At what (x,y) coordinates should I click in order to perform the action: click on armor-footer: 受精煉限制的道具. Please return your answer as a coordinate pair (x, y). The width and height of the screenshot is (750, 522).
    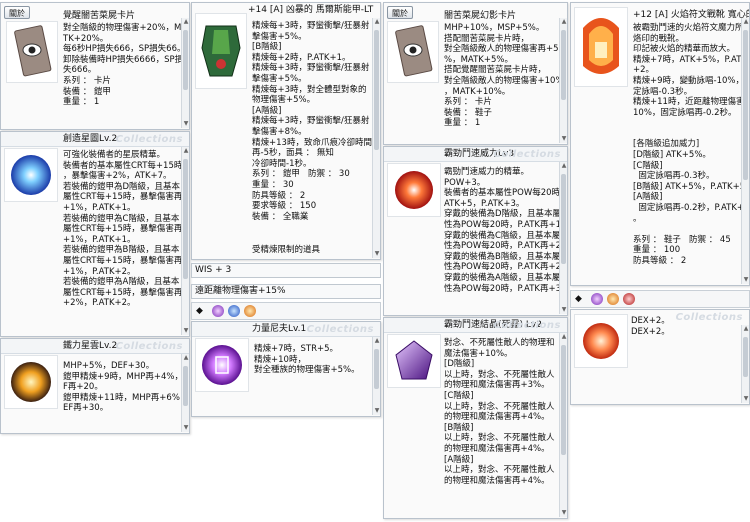
    Looking at the image, I should click on (286, 250).